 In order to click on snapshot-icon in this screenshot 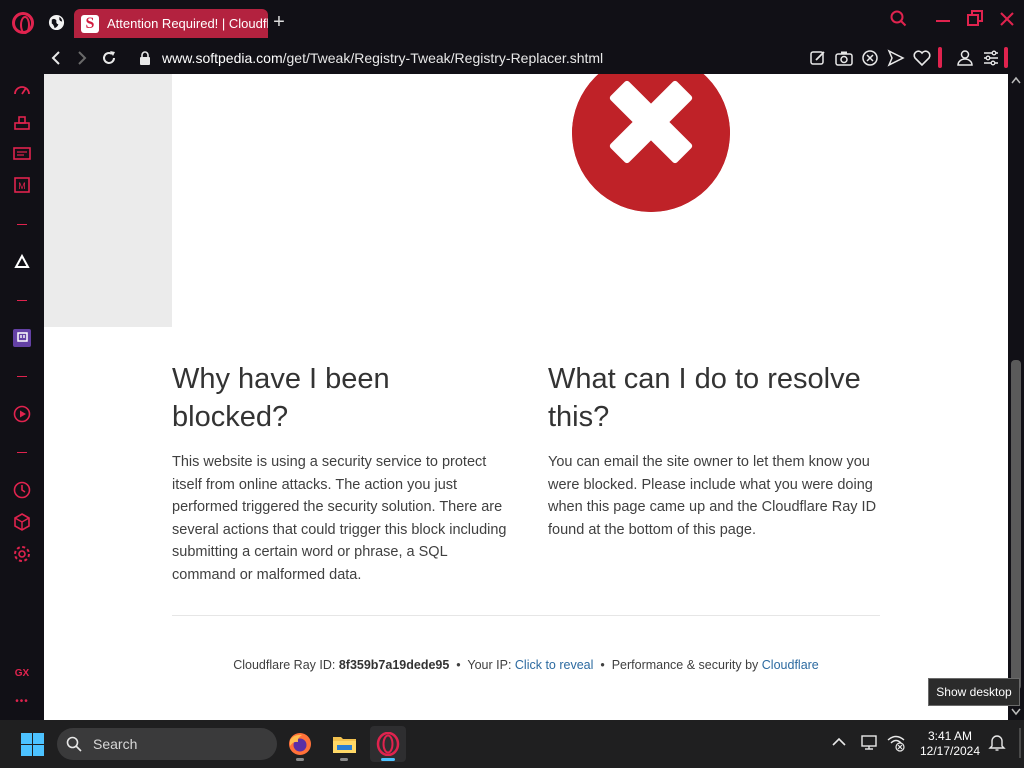, I will do `click(844, 58)`.